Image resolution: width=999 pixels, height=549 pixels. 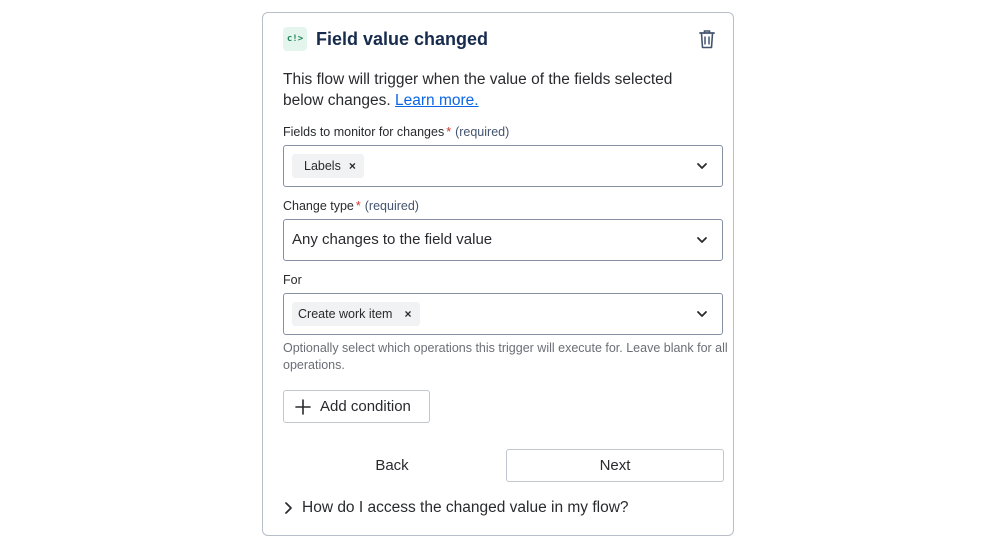 I want to click on chevron-right-icon, so click(x=288, y=508).